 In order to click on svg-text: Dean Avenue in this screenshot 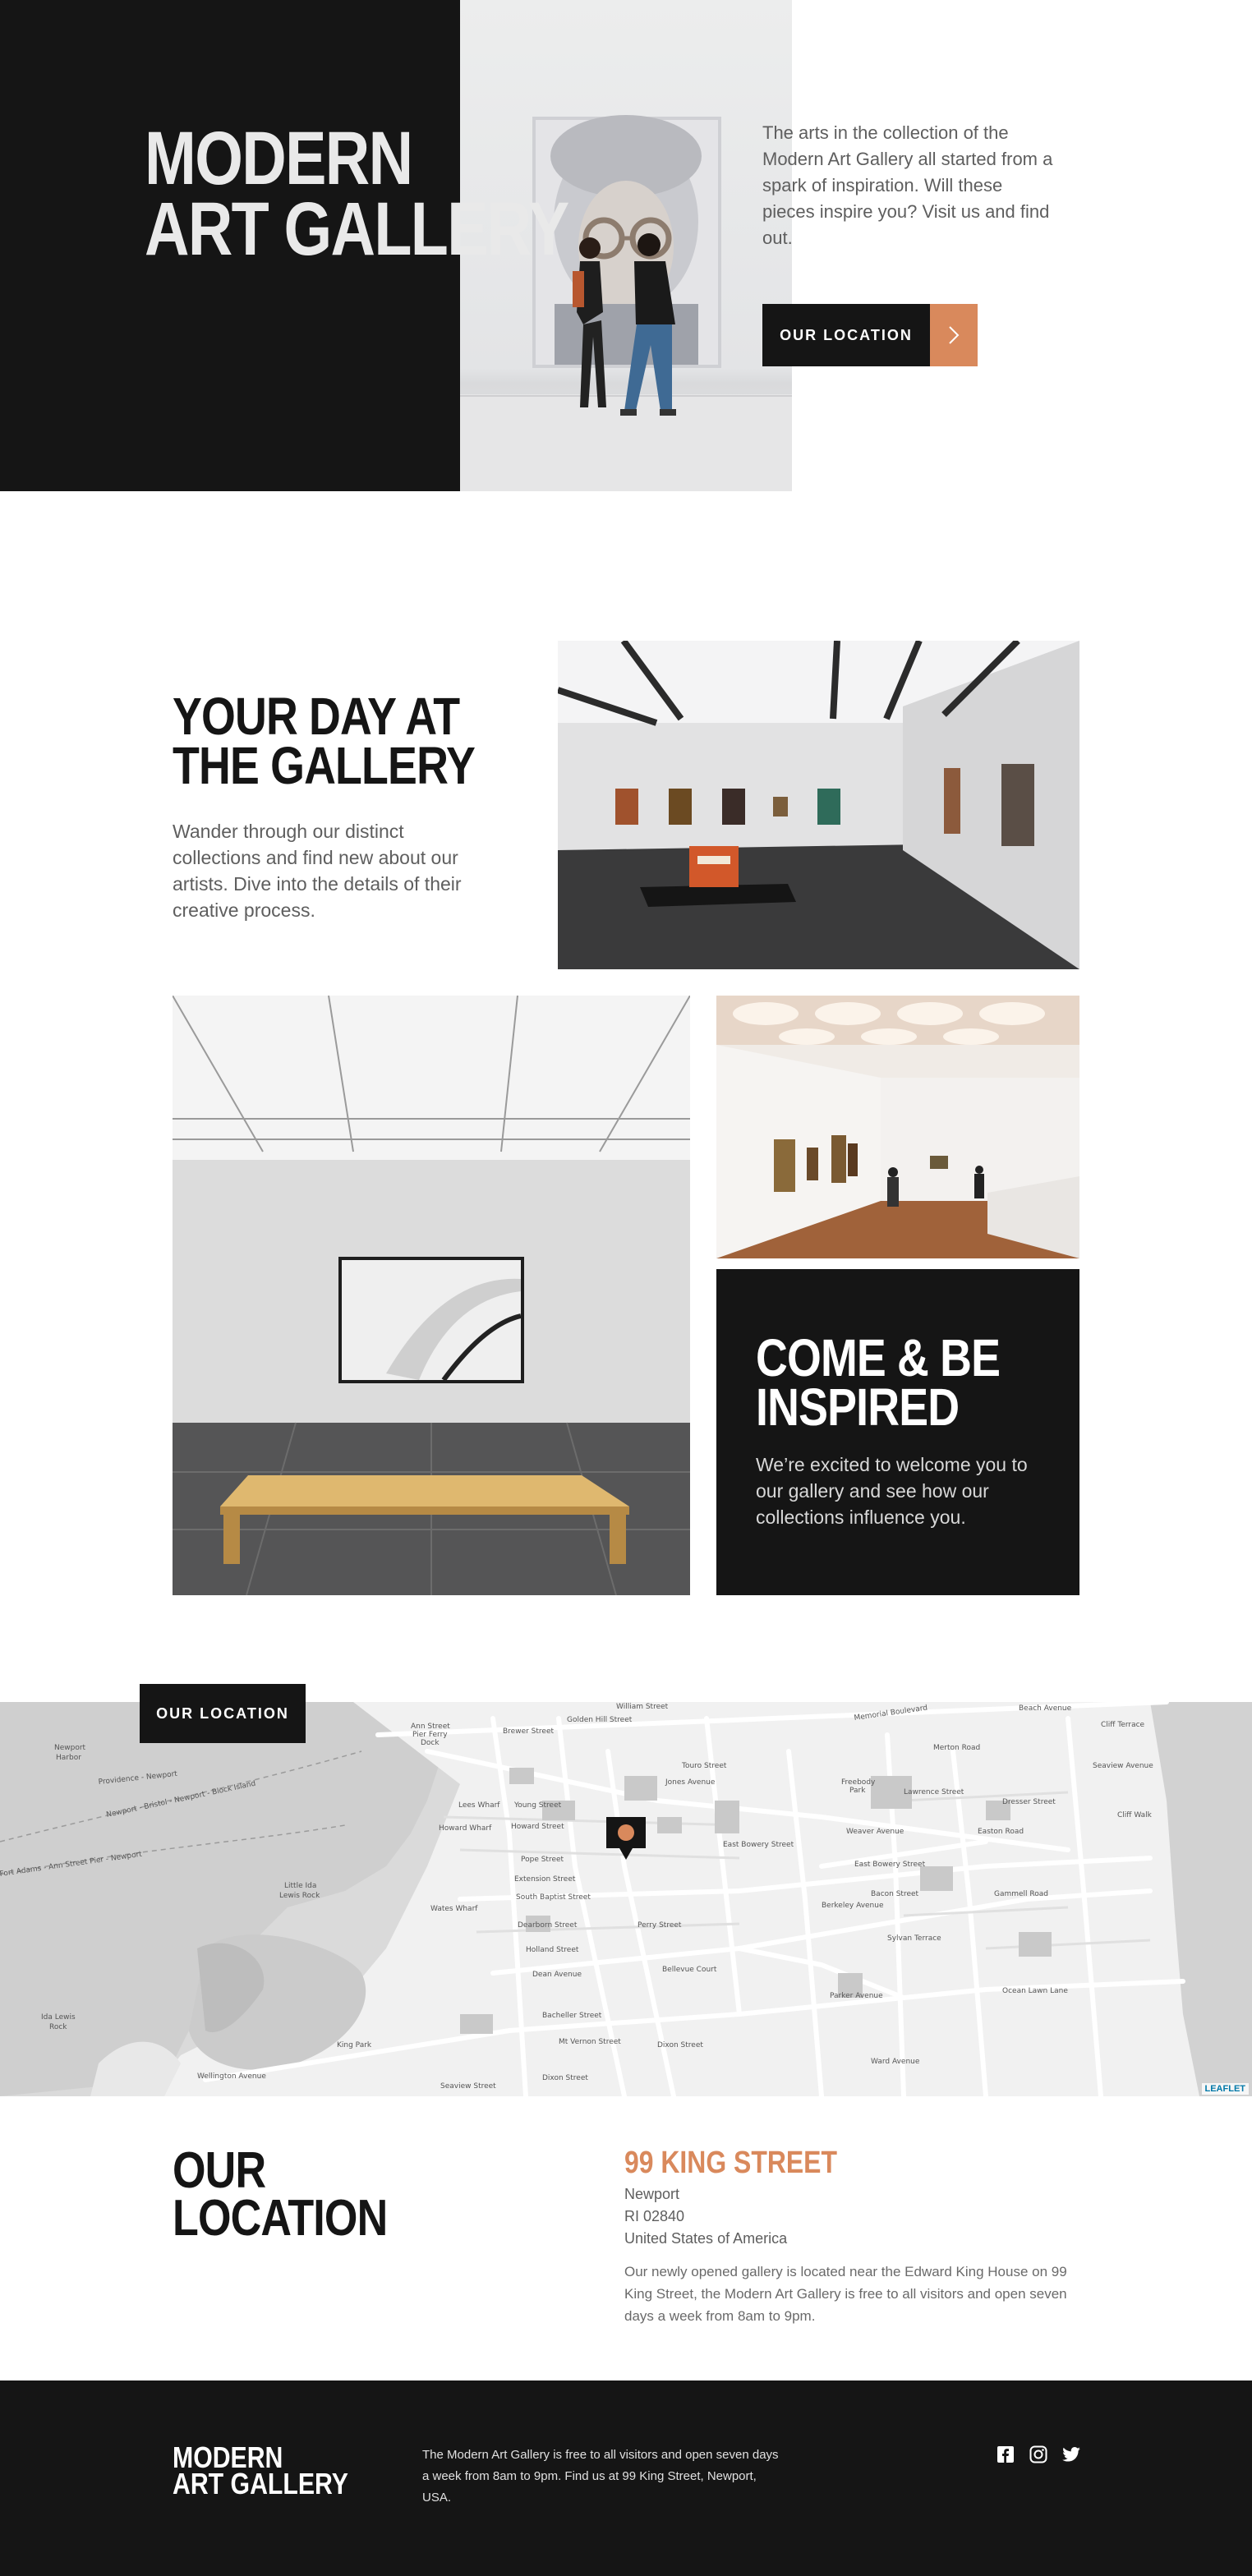, I will do `click(557, 1975)`.